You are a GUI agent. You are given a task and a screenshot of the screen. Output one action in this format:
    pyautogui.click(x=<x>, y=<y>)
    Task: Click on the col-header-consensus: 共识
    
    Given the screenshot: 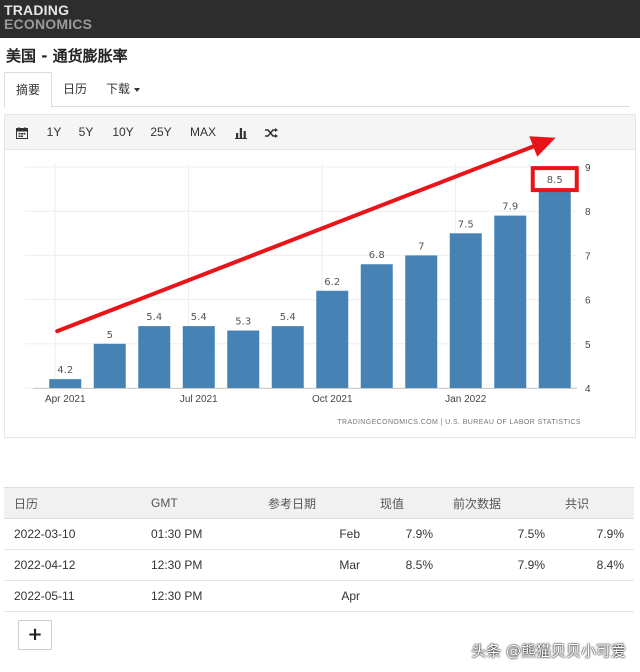 What is the action you would take?
    pyautogui.click(x=594, y=503)
    